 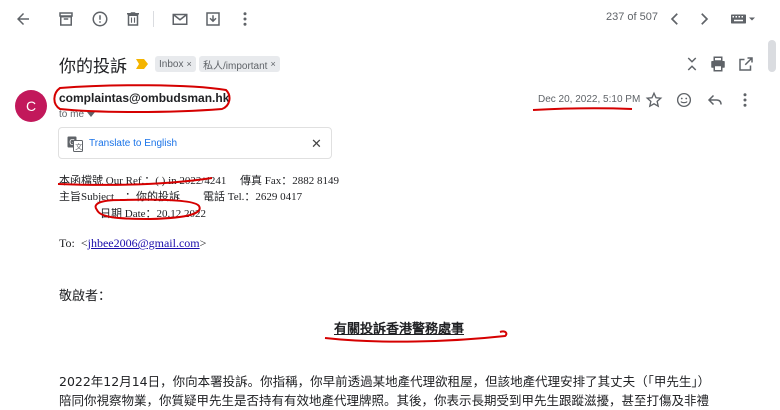 I want to click on to-me-label: to me, so click(x=72, y=114).